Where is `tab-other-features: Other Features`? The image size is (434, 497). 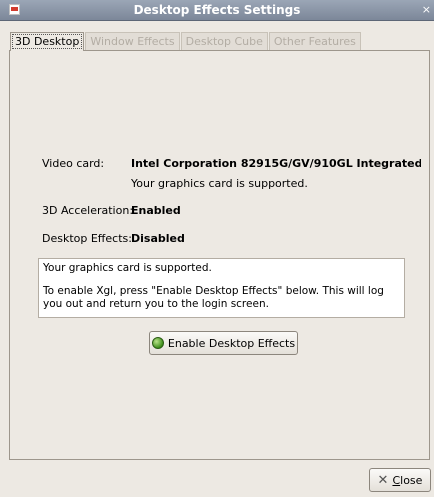 tab-other-features: Other Features is located at coordinates (314, 41).